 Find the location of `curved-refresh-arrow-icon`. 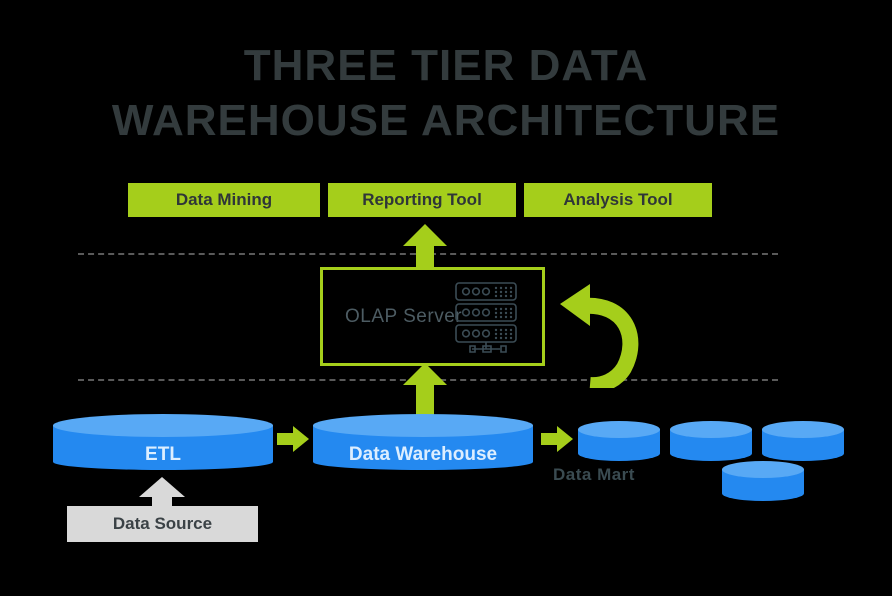

curved-refresh-arrow-icon is located at coordinates (599, 336).